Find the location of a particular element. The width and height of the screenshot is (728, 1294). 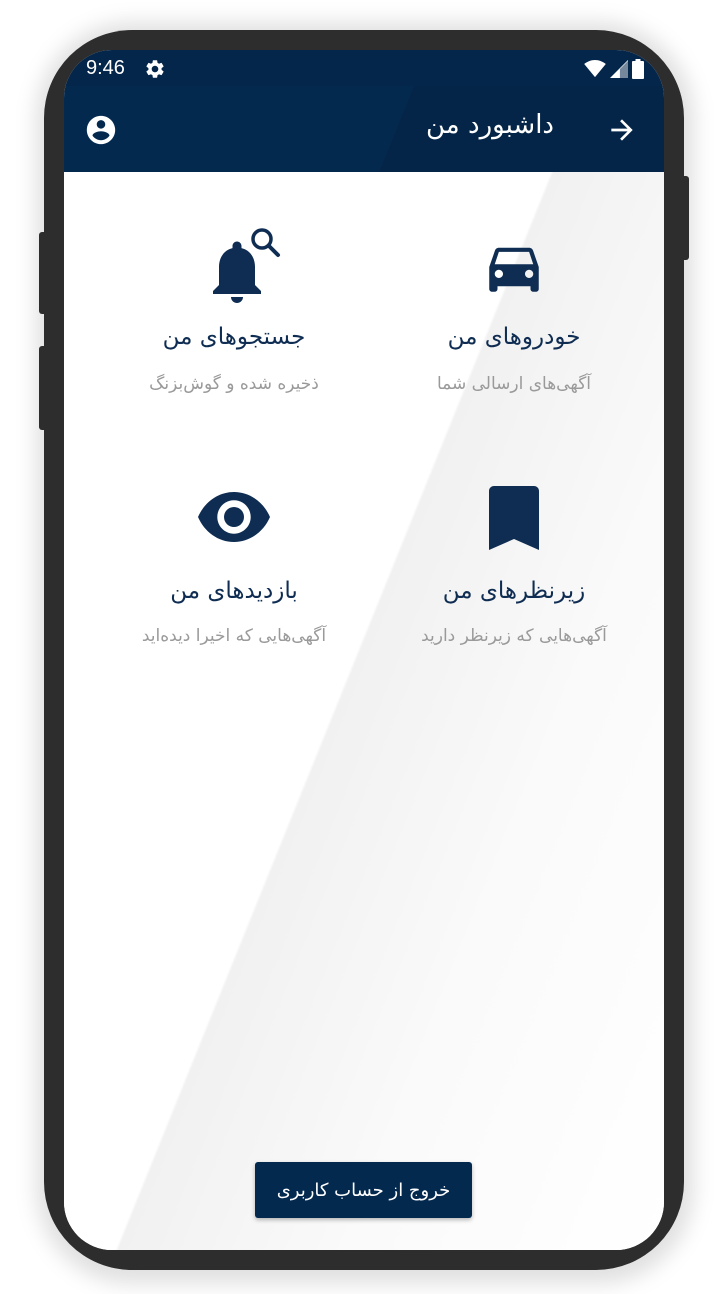

app-bar: داشبورد من is located at coordinates (364, 129).